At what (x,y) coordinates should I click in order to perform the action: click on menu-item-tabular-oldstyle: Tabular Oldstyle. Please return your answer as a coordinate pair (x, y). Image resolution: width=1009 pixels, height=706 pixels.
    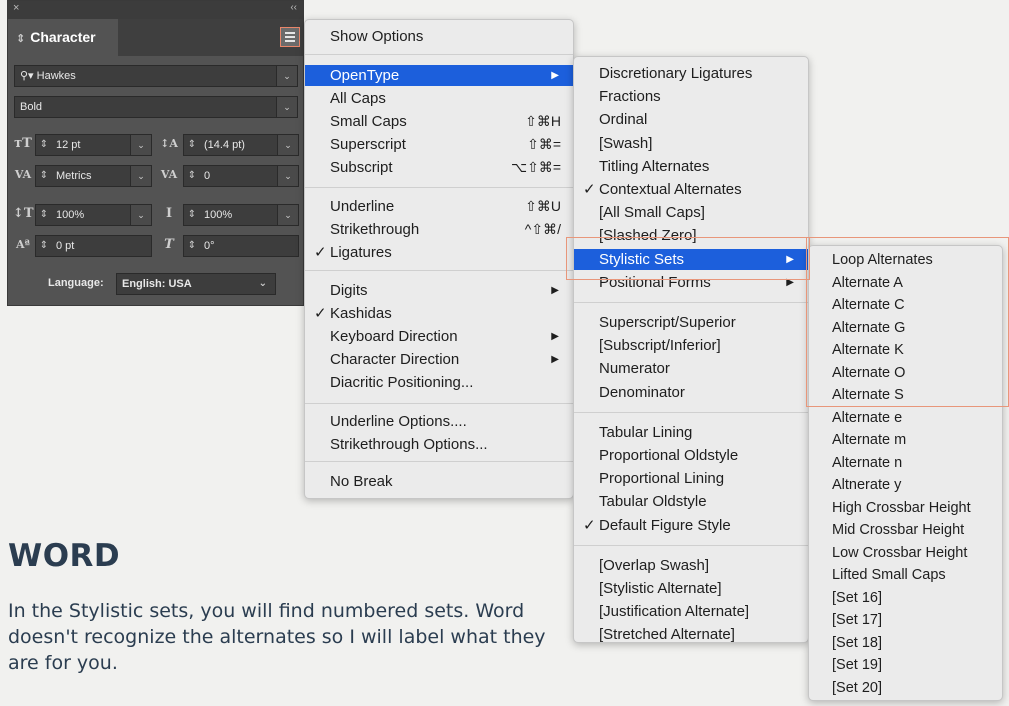
    Looking at the image, I should click on (691, 501).